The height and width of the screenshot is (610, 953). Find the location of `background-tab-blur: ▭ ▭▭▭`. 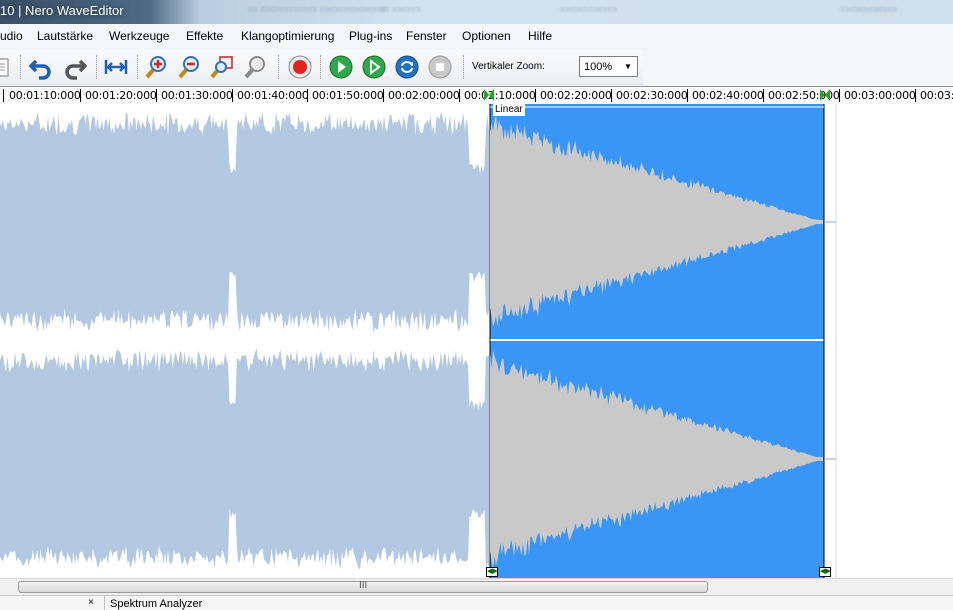

background-tab-blur: ▭ ▭▭▭ is located at coordinates (400, 9).